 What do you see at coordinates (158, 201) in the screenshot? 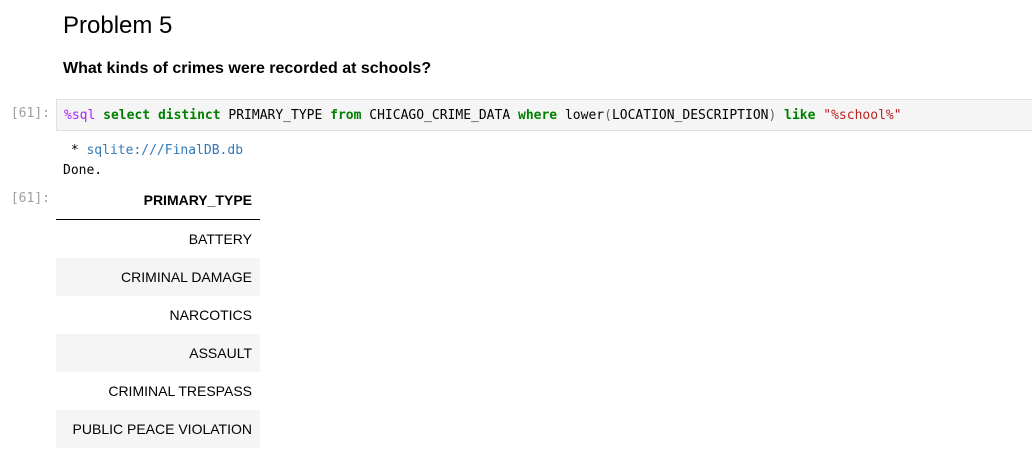
I see `table-header-primary-type: PRIMARY_TYPE` at bounding box center [158, 201].